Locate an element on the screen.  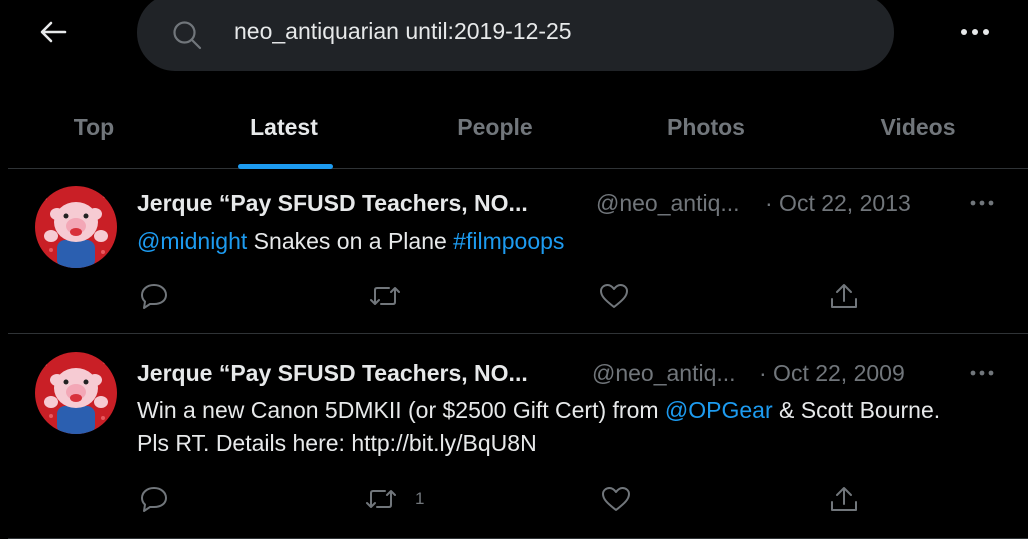
tab-people: People is located at coordinates (495, 127).